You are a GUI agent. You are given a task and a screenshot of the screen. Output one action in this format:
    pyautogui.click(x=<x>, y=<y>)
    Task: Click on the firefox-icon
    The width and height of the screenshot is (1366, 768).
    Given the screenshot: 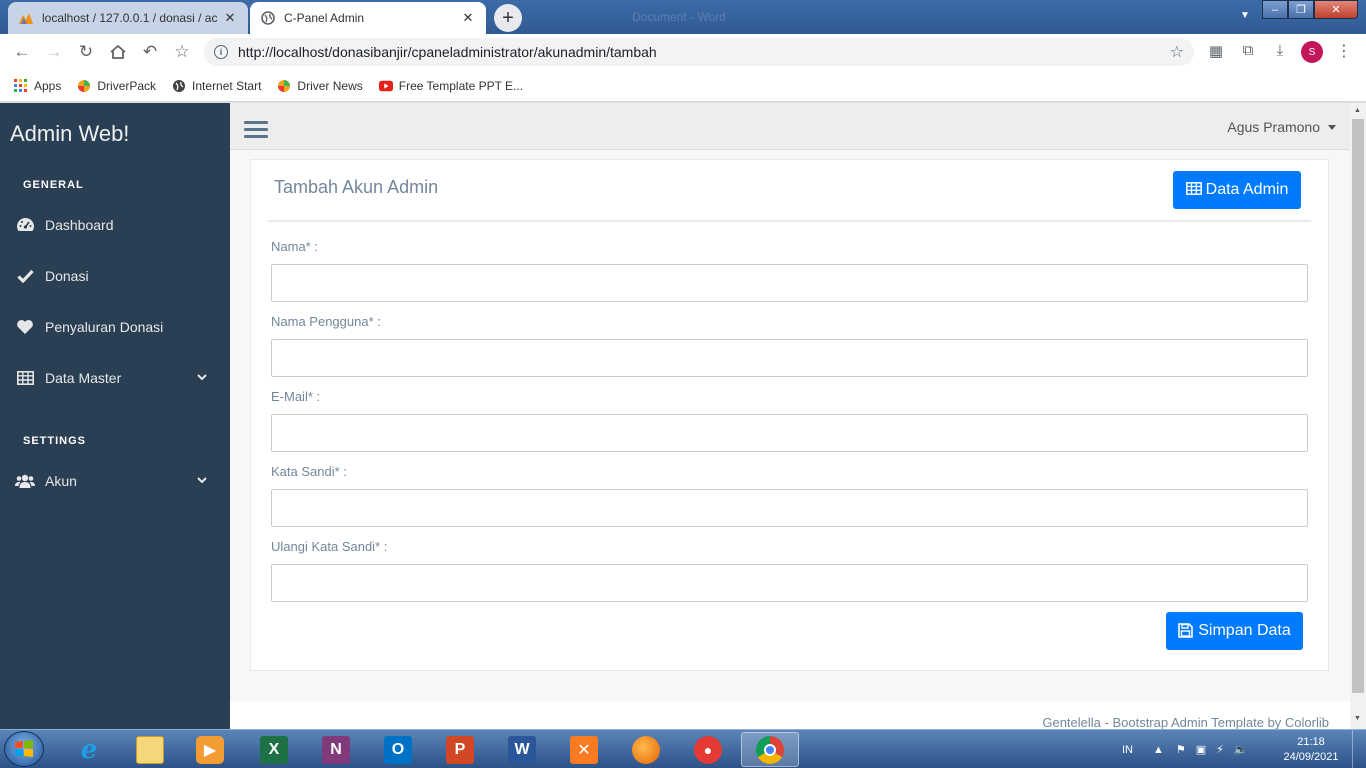 What is the action you would take?
    pyautogui.click(x=646, y=749)
    